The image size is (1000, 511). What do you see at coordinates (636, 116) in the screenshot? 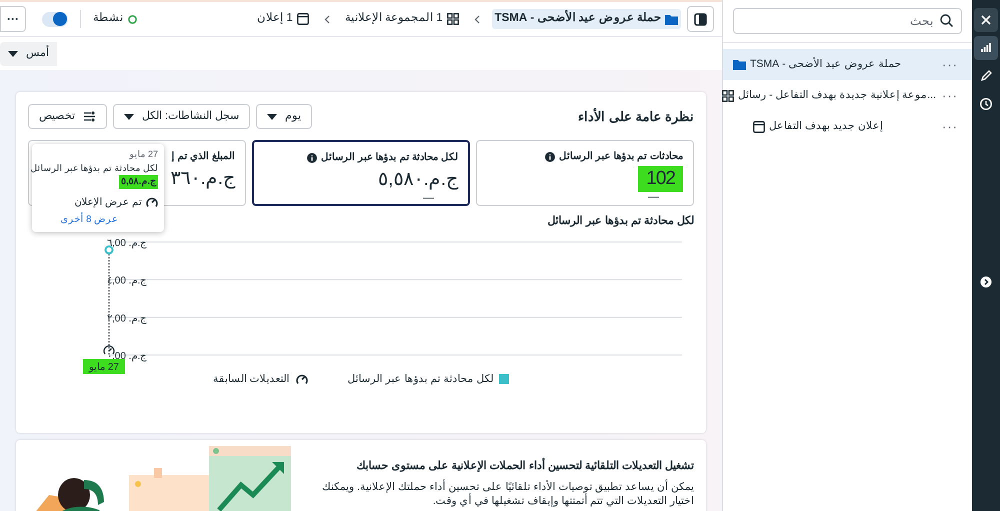
I see `card-title: نظرة عامة على الأداء` at bounding box center [636, 116].